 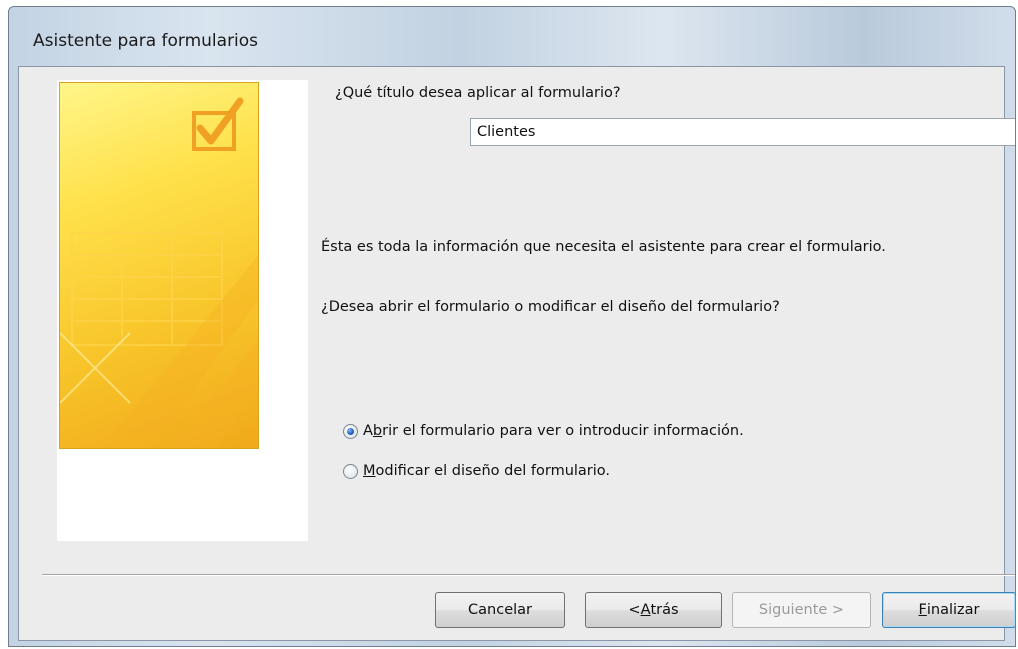 I want to click on cancel-button: Cancelar, so click(x=500, y=610).